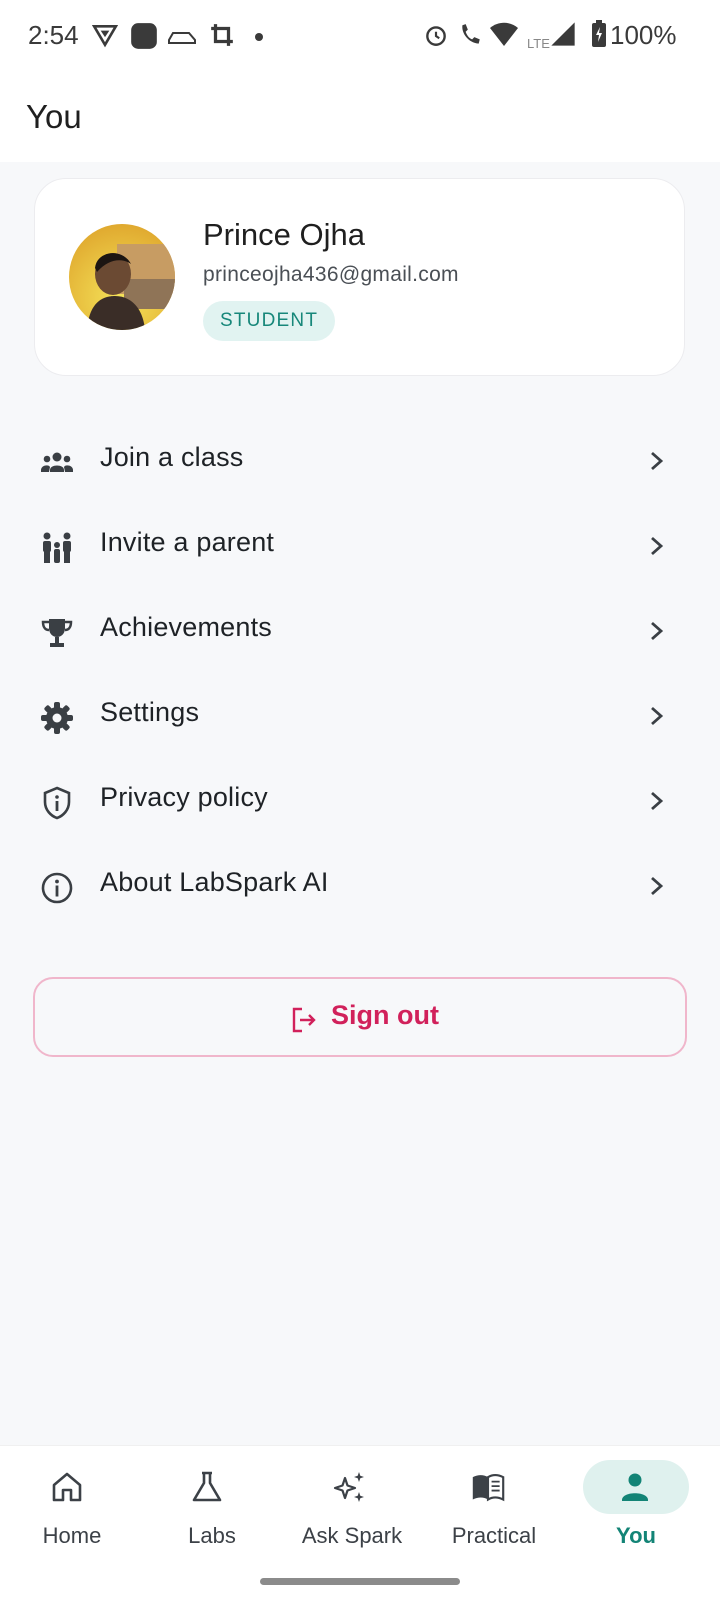 The image size is (720, 1601). I want to click on person-icon, so click(635, 1487).